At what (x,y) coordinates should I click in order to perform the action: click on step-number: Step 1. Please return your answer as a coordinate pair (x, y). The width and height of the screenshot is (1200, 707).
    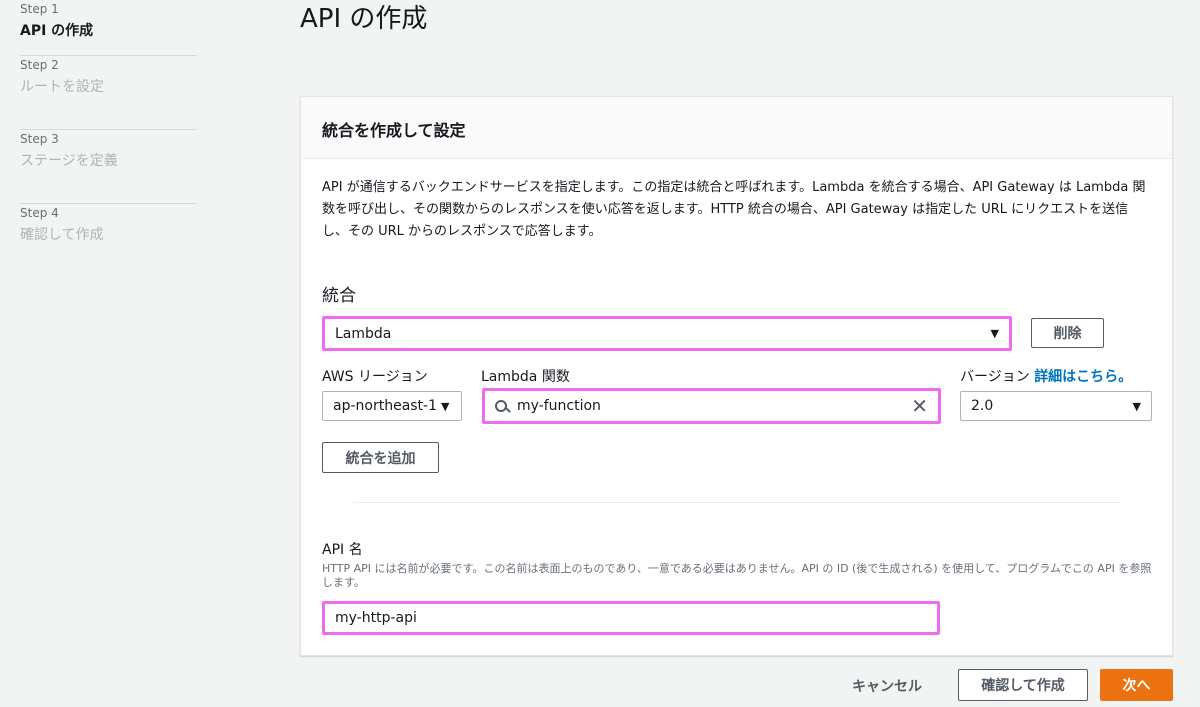
    Looking at the image, I should click on (39, 9).